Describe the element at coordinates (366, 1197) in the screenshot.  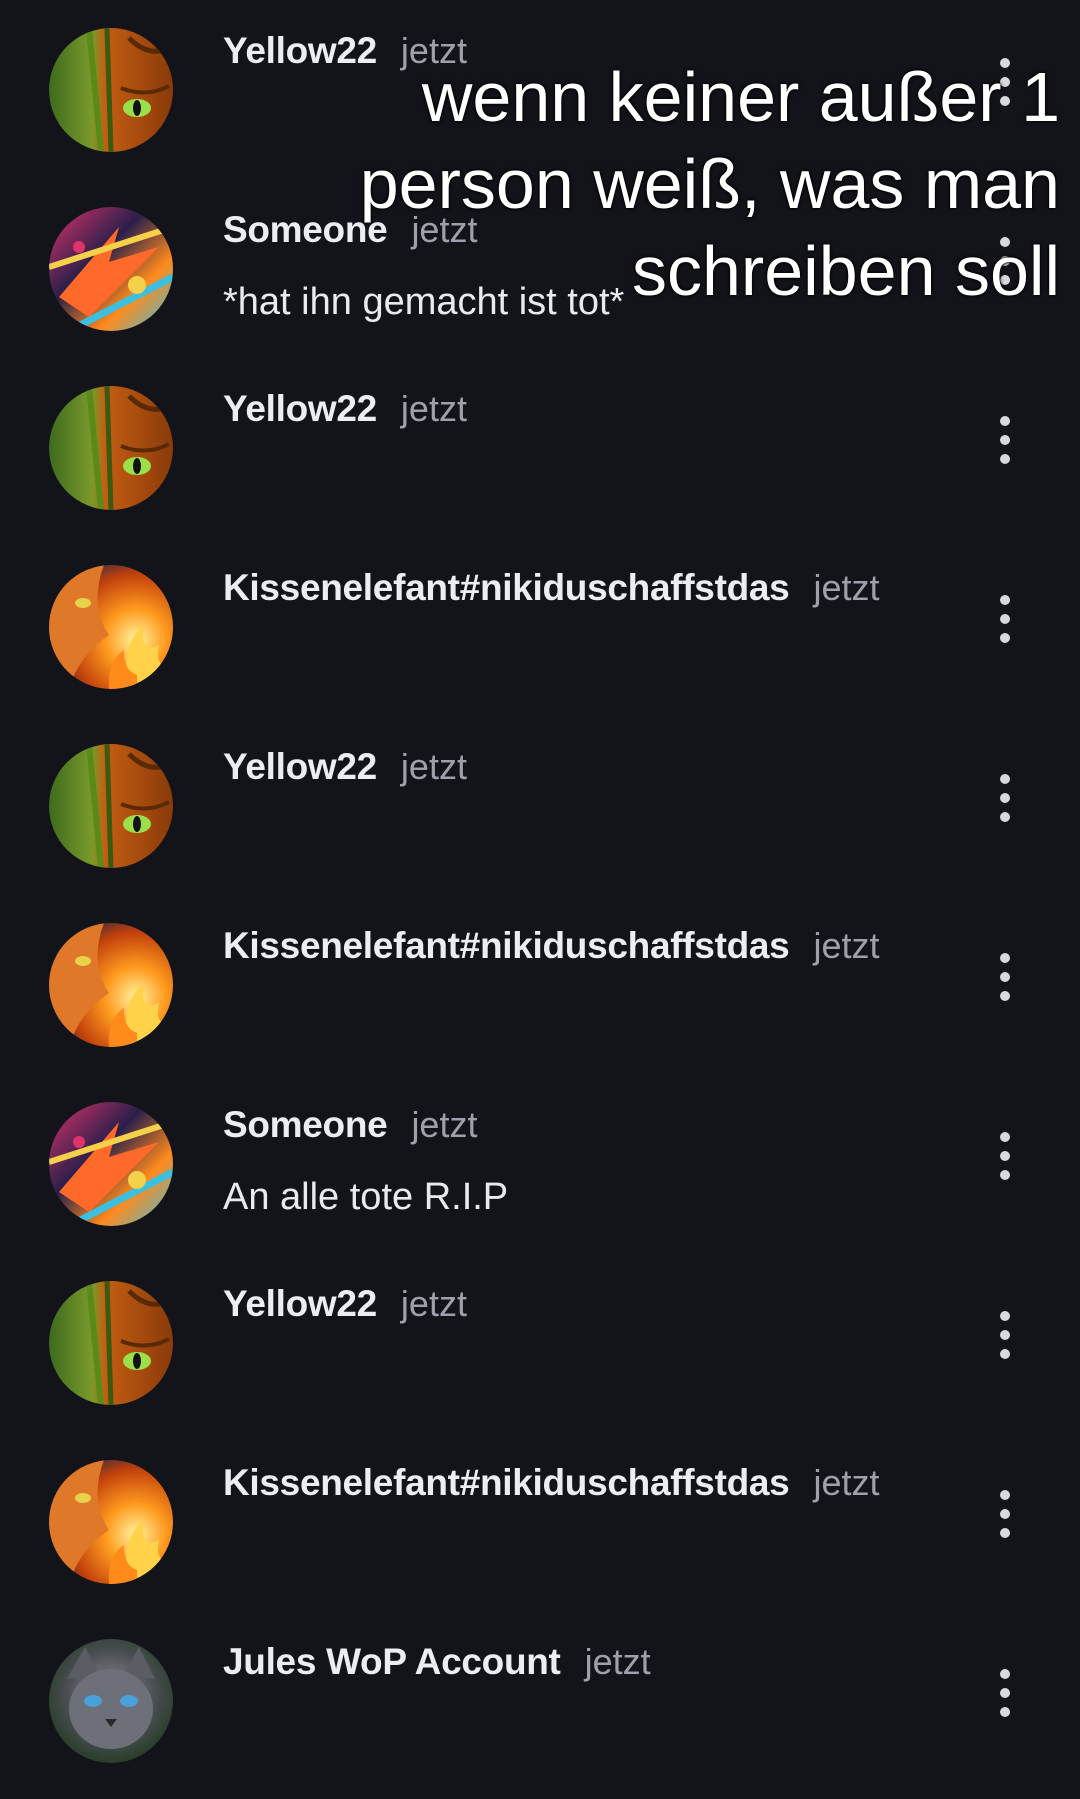
I see `comment-text: An alle tote R.I.P` at that location.